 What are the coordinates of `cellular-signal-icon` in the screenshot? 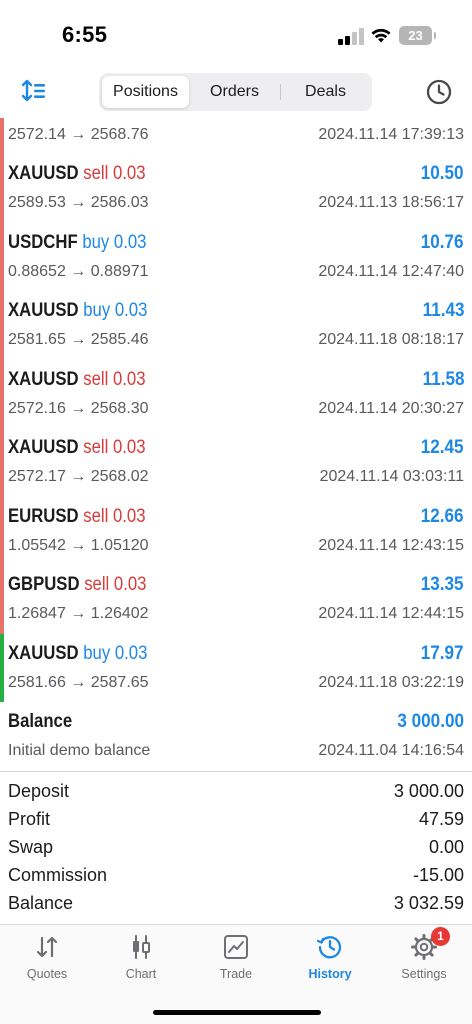 It's located at (351, 36).